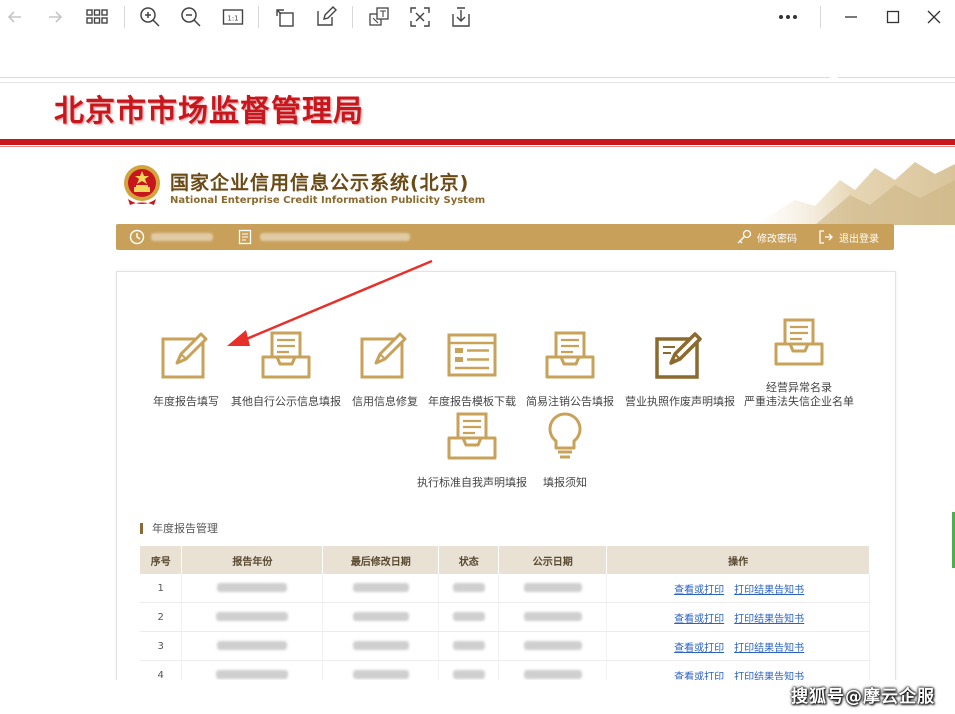 This screenshot has height=714, width=955. Describe the element at coordinates (934, 17) in the screenshot. I see `close-icon` at that location.